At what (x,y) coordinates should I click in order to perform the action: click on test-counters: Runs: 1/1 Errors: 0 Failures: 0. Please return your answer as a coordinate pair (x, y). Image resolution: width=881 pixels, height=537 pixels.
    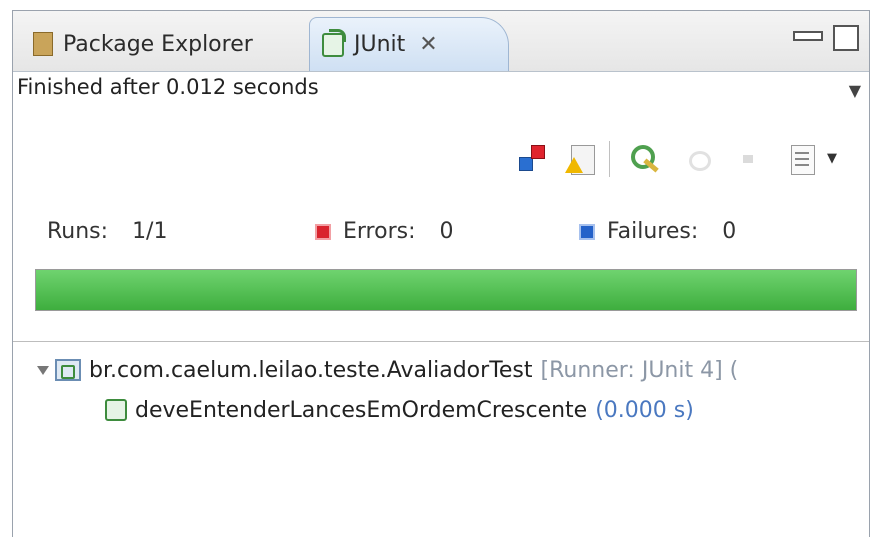
    Looking at the image, I should click on (441, 234).